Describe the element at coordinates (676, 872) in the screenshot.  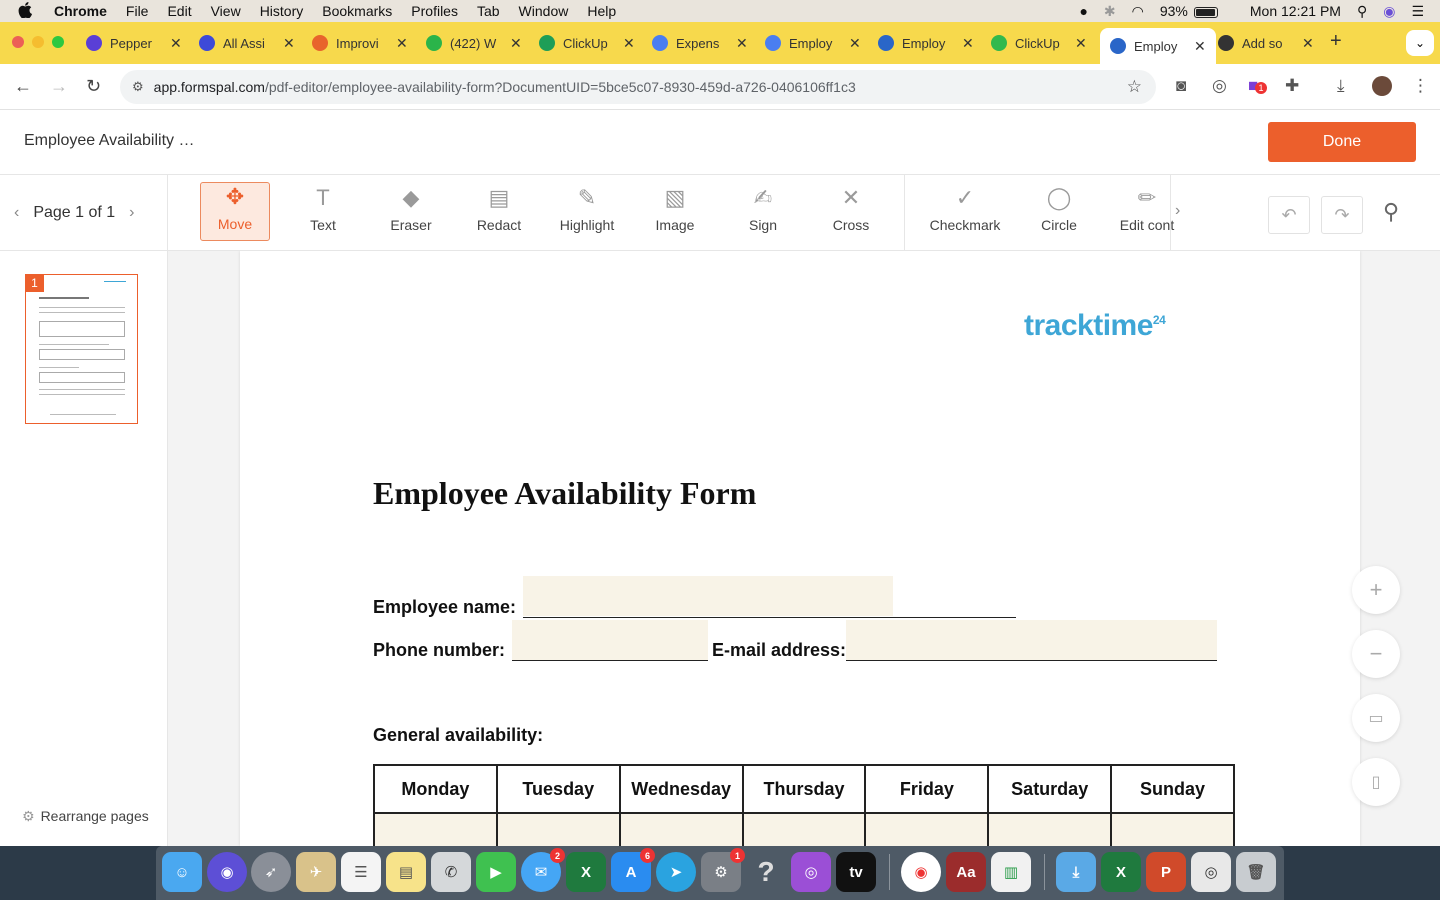
I see `telegram-icon: ➤` at that location.